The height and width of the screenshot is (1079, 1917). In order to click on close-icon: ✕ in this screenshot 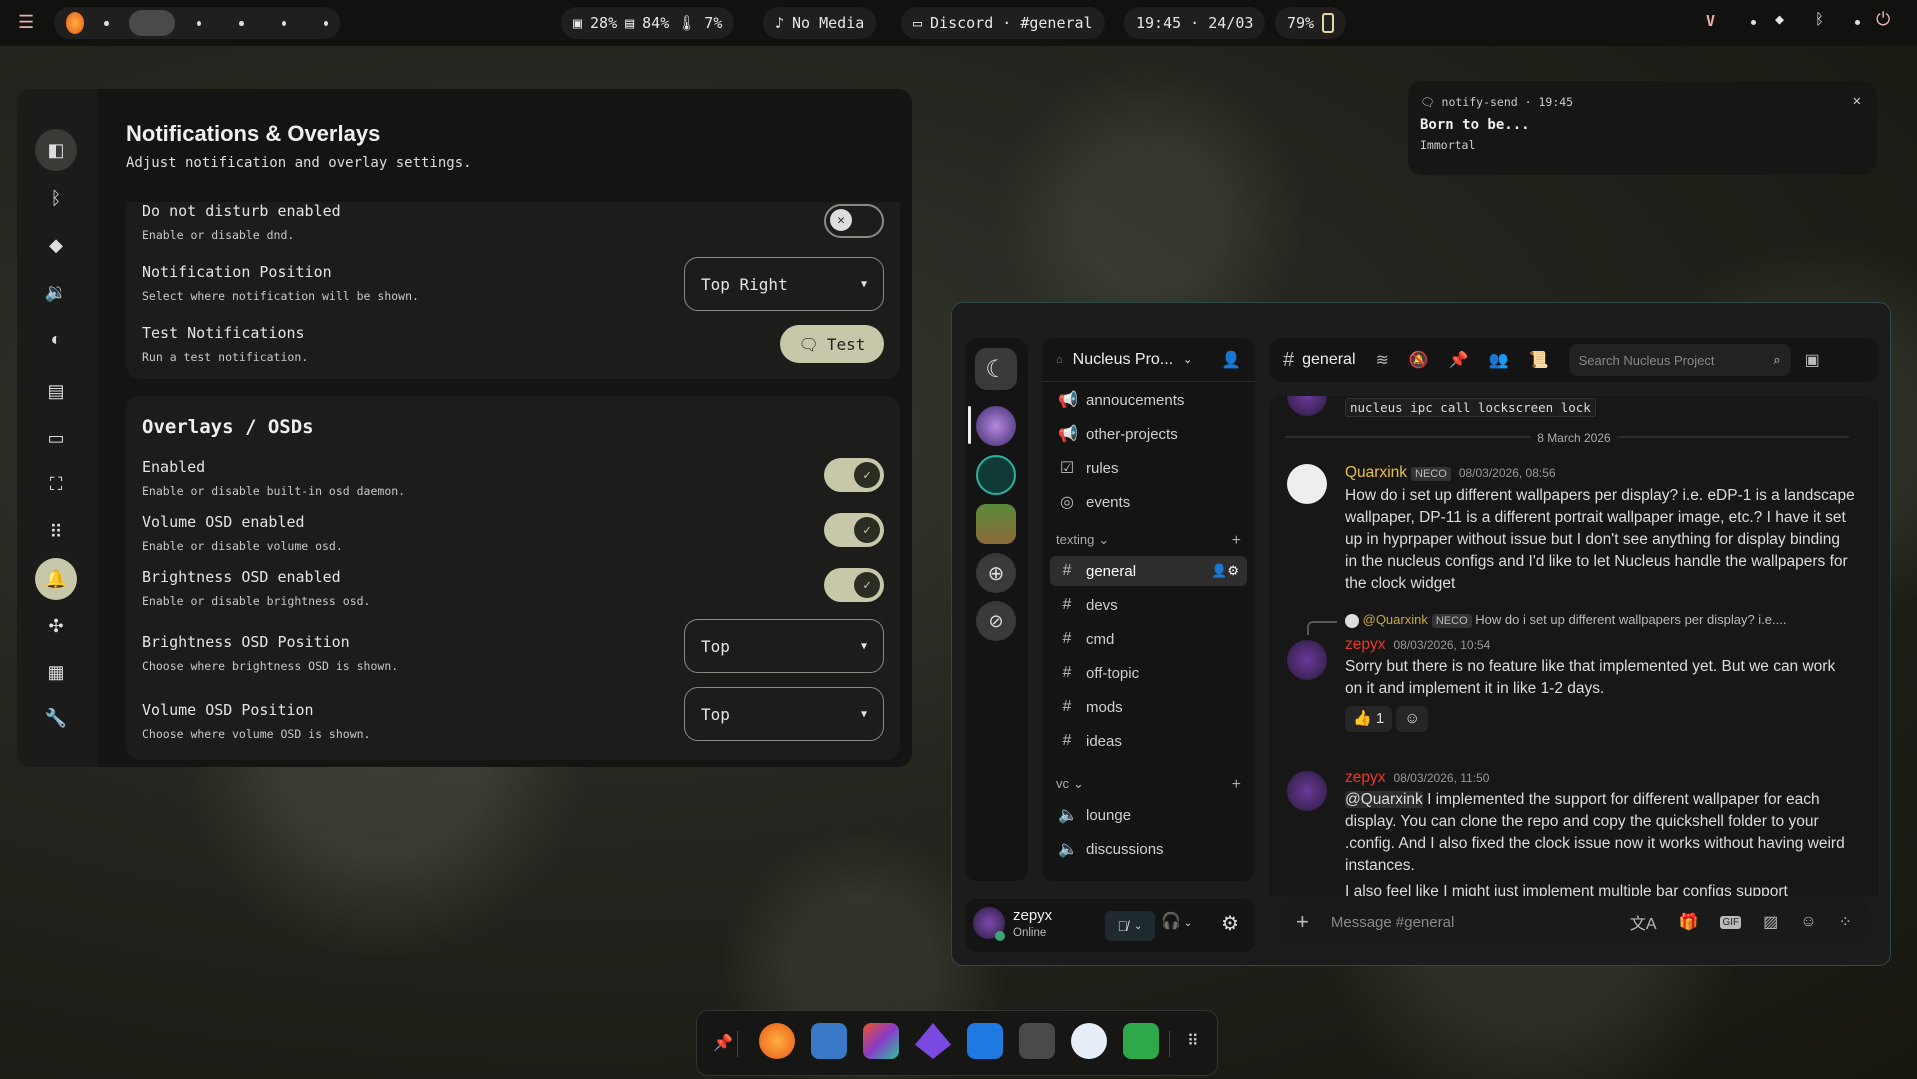, I will do `click(1857, 101)`.